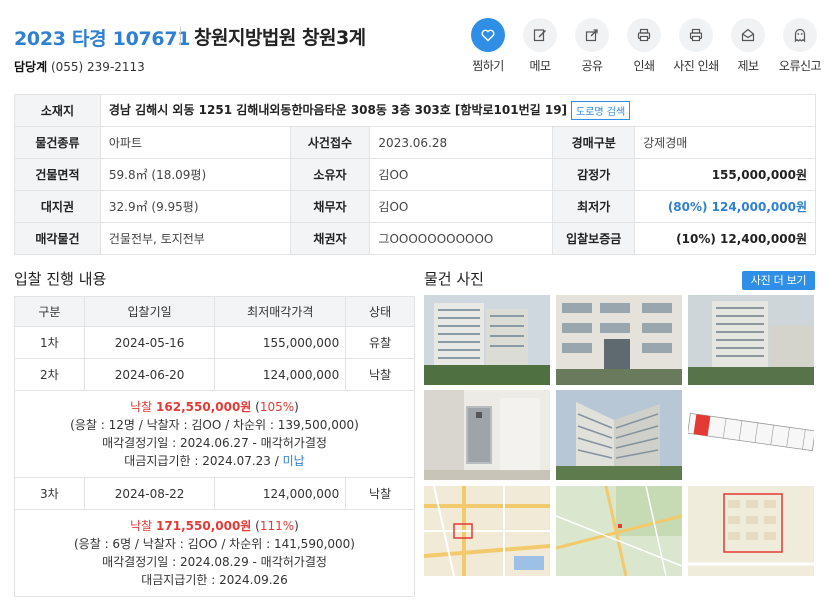 This screenshot has height=610, width=838. I want to click on action-bar: 찜하기 메모 공유 인쇄 사진 인쇄 제보 오류신고, so click(647, 45).